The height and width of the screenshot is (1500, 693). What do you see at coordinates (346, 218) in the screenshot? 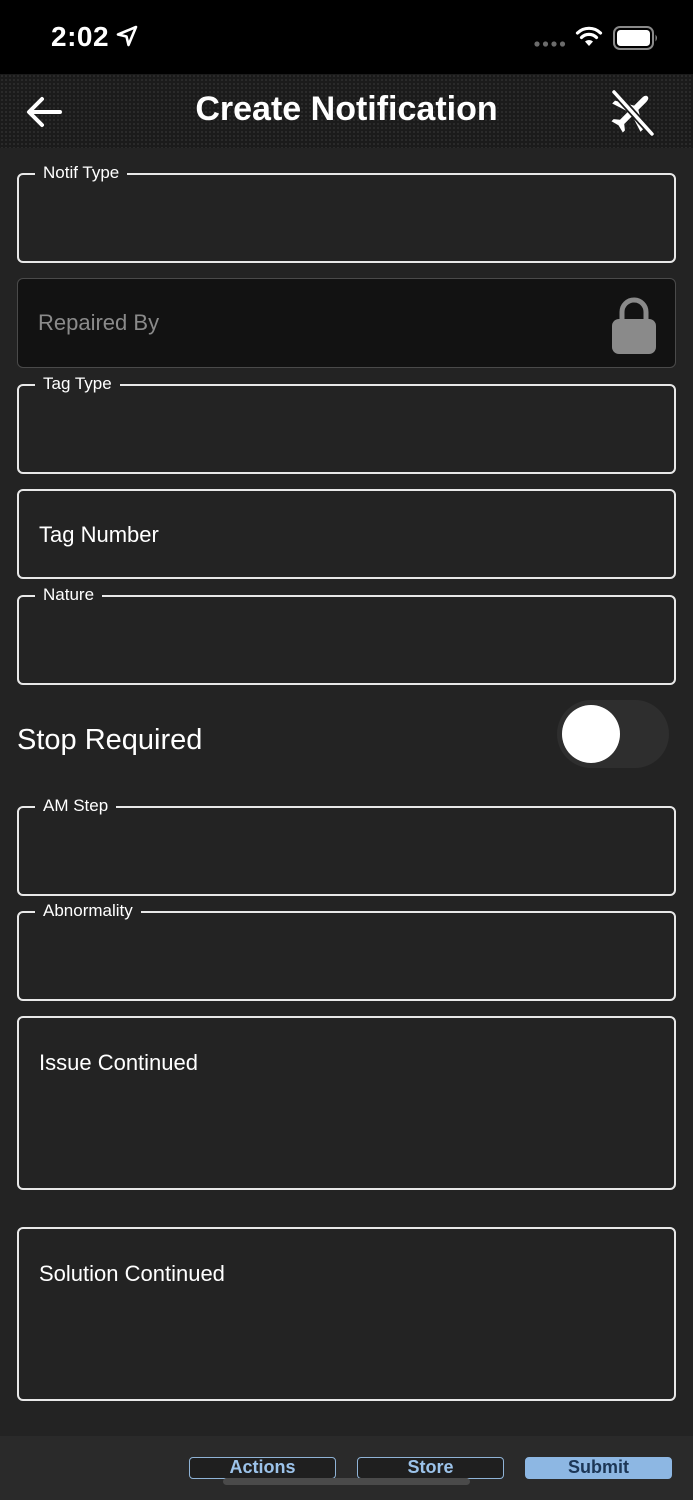
I see `notif-type-input` at bounding box center [346, 218].